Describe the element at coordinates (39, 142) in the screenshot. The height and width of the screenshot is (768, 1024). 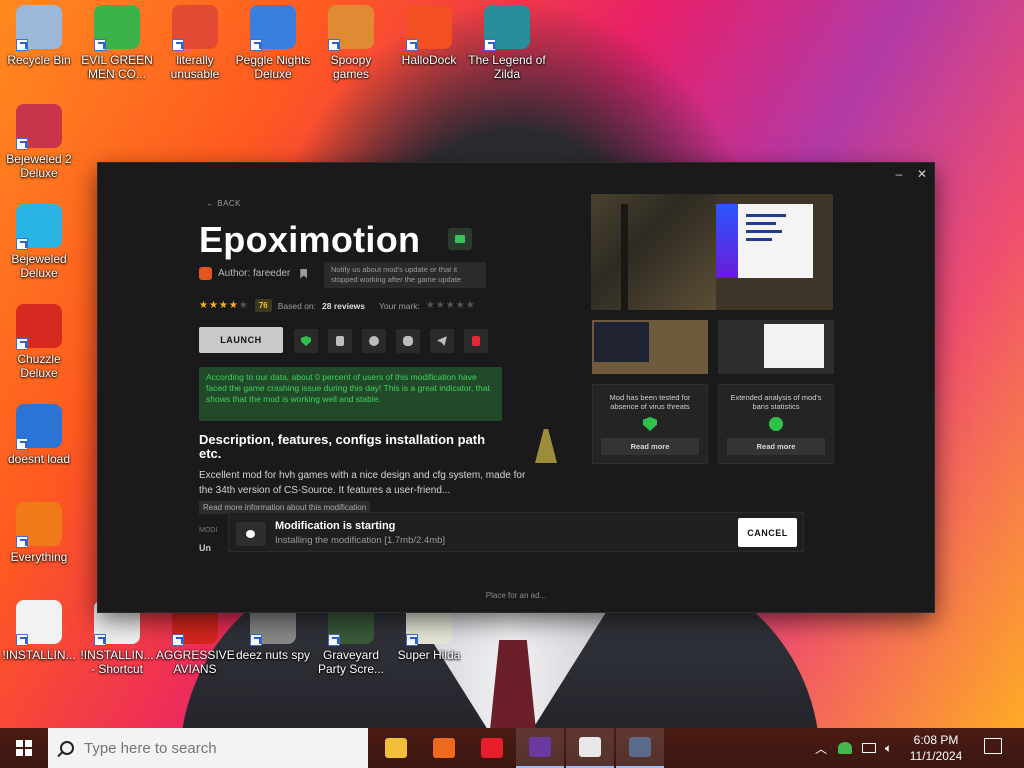
I see `desktop-icon: Bejeweled 2 Deluxe` at that location.